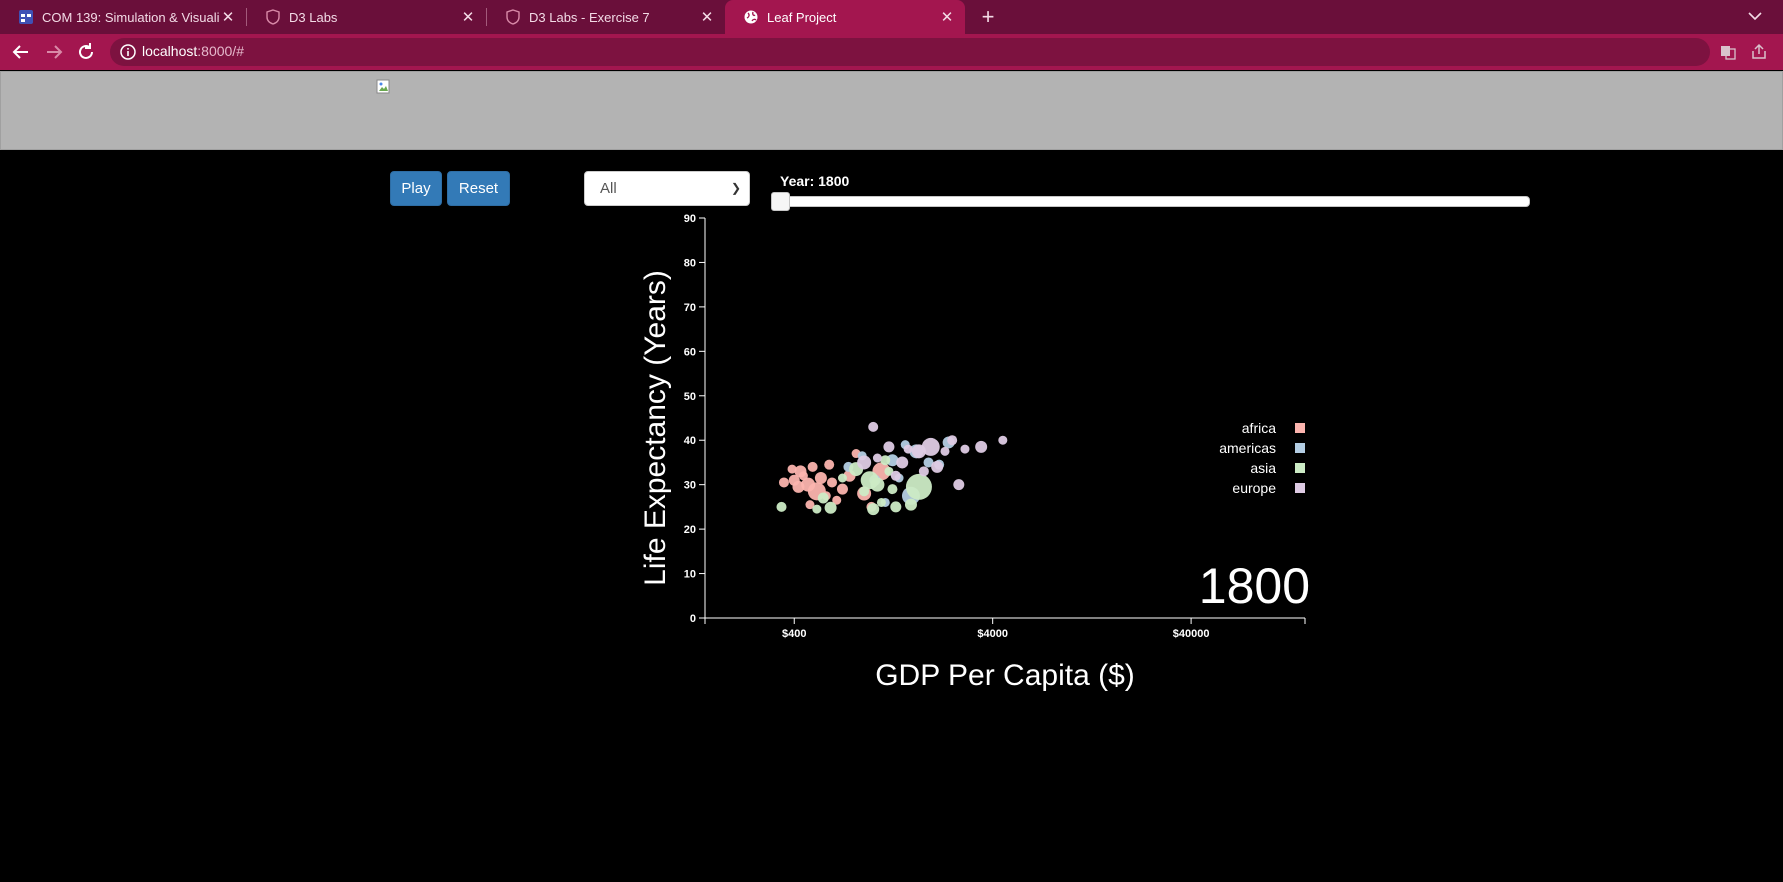 The height and width of the screenshot is (882, 1783). I want to click on x-axis-title: GDP Per Capita ($), so click(1005, 675).